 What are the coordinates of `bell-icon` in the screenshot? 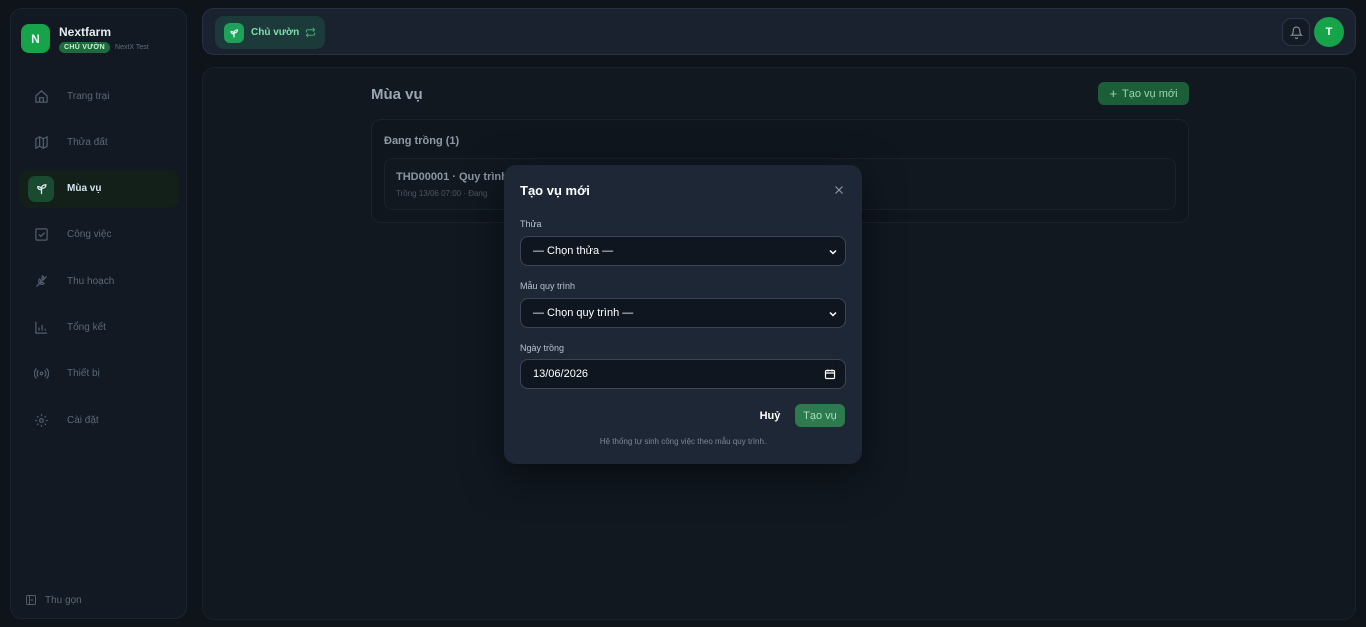 It's located at (1296, 32).